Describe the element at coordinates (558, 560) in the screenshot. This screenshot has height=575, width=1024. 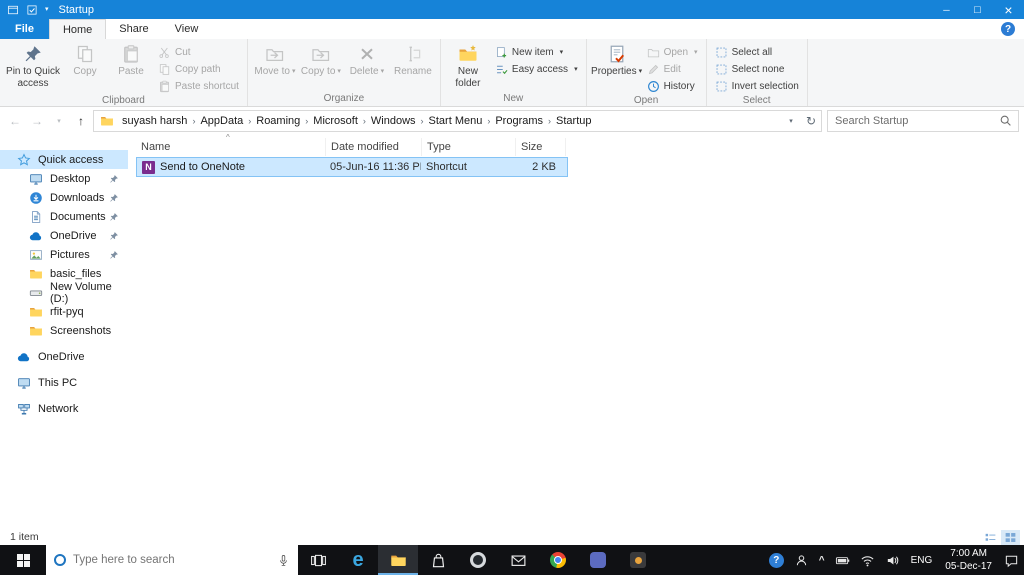
I see `chrome-button` at that location.